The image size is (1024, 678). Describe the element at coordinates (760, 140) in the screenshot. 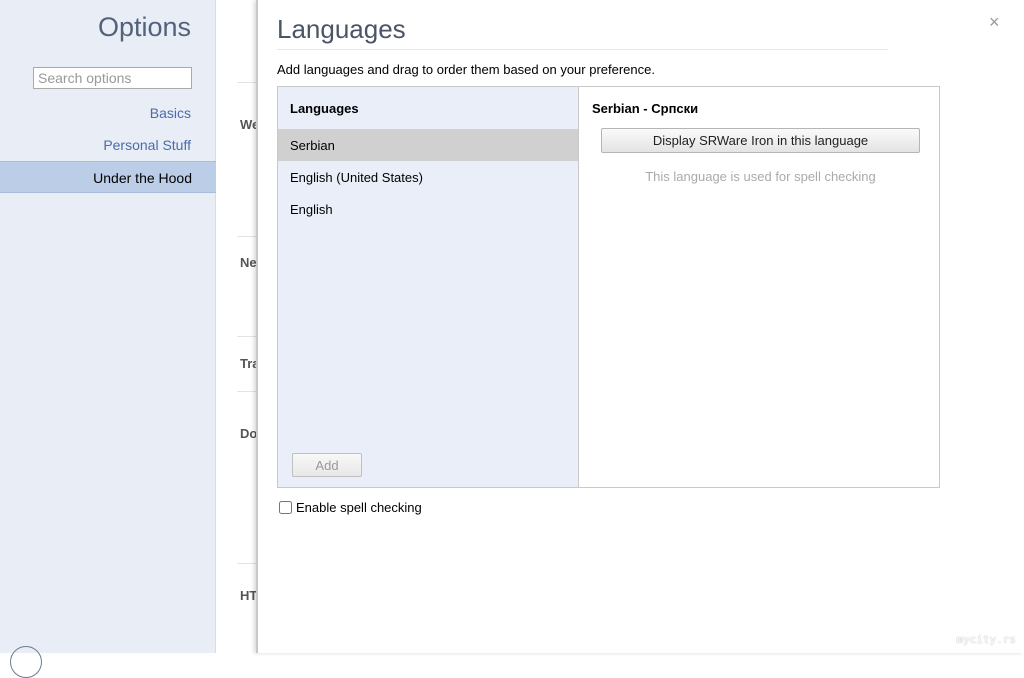

I see `display-in-language-button: Display SRWare Iron in this language` at that location.